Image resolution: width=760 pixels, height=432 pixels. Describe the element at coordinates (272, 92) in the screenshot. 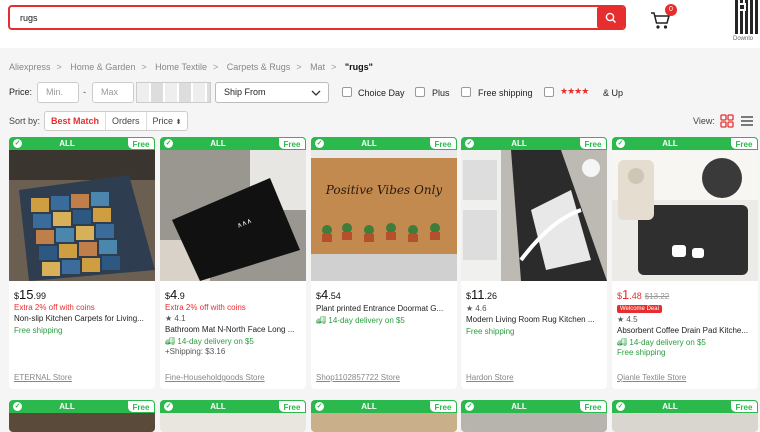

I see `ship-from-dropdown: Ship From` at that location.